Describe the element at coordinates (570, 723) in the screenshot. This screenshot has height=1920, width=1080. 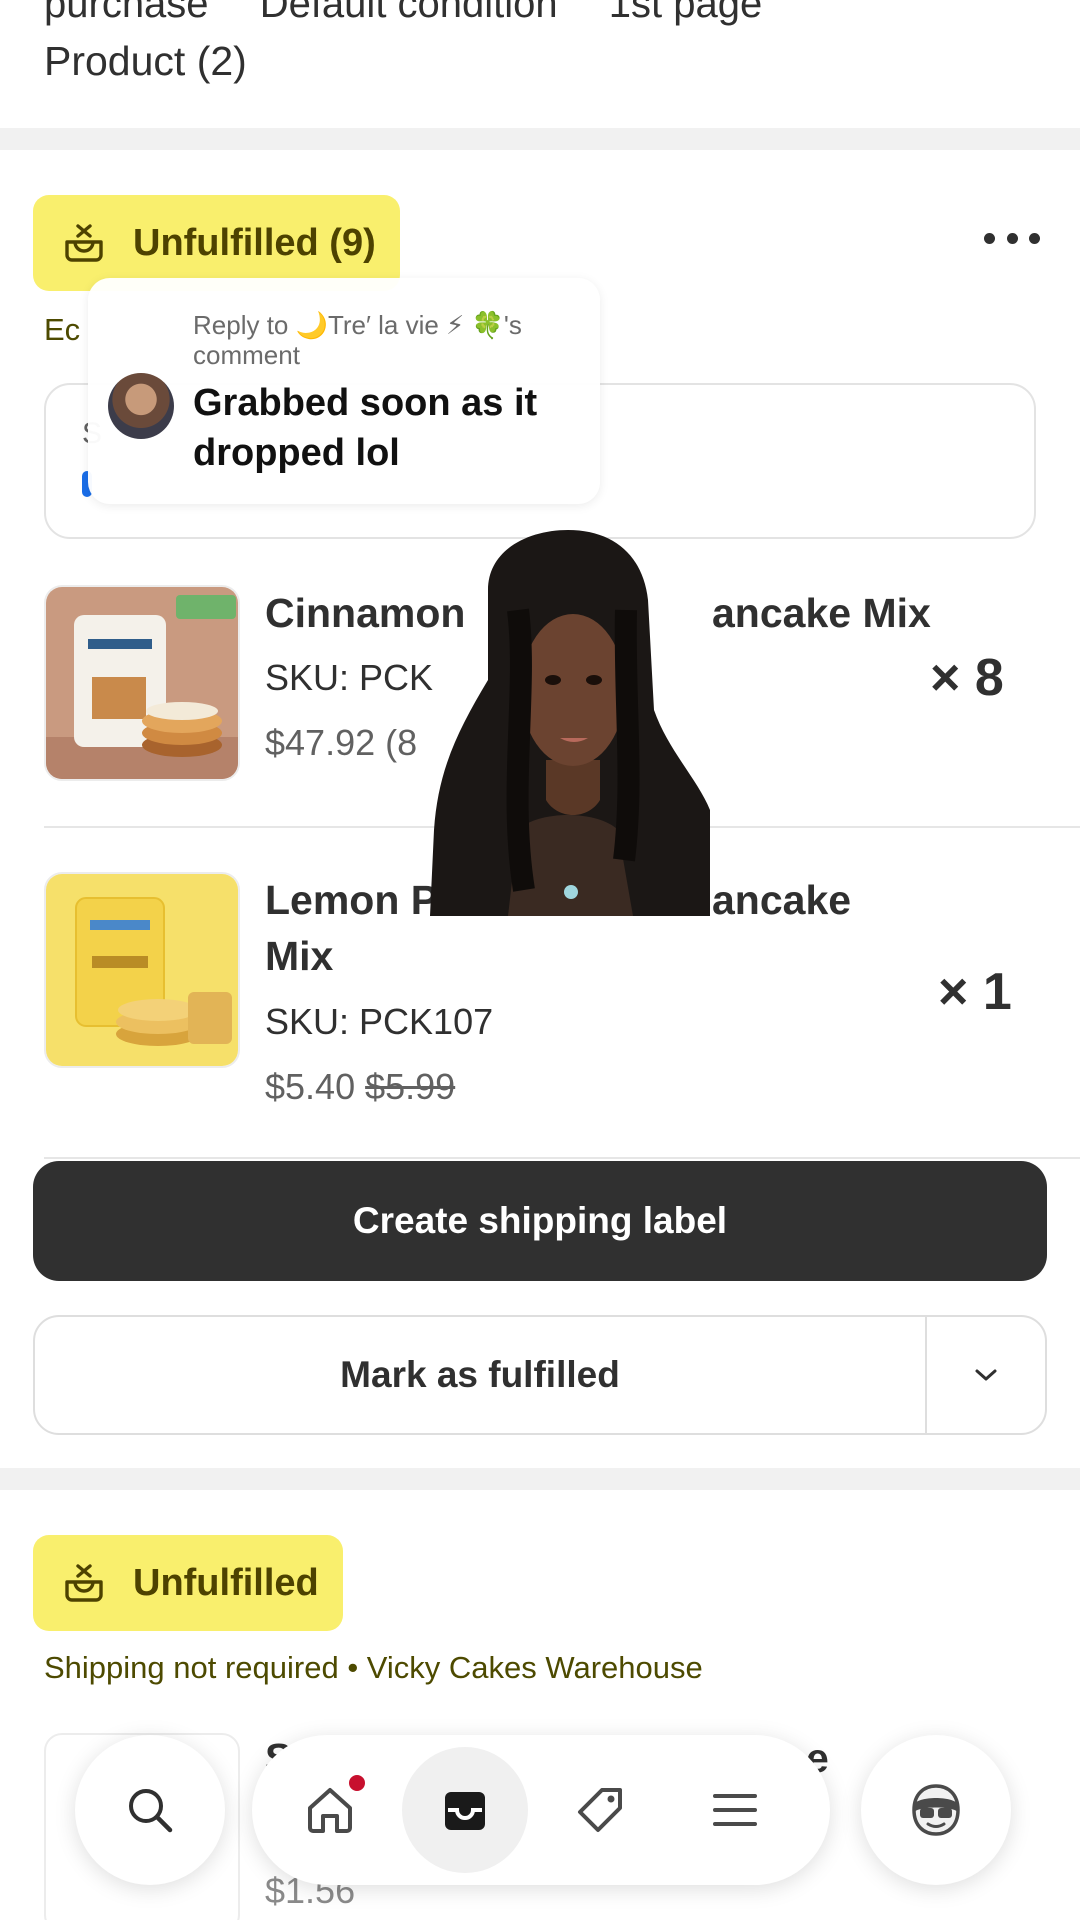
I see `creator-video-overlay` at that location.